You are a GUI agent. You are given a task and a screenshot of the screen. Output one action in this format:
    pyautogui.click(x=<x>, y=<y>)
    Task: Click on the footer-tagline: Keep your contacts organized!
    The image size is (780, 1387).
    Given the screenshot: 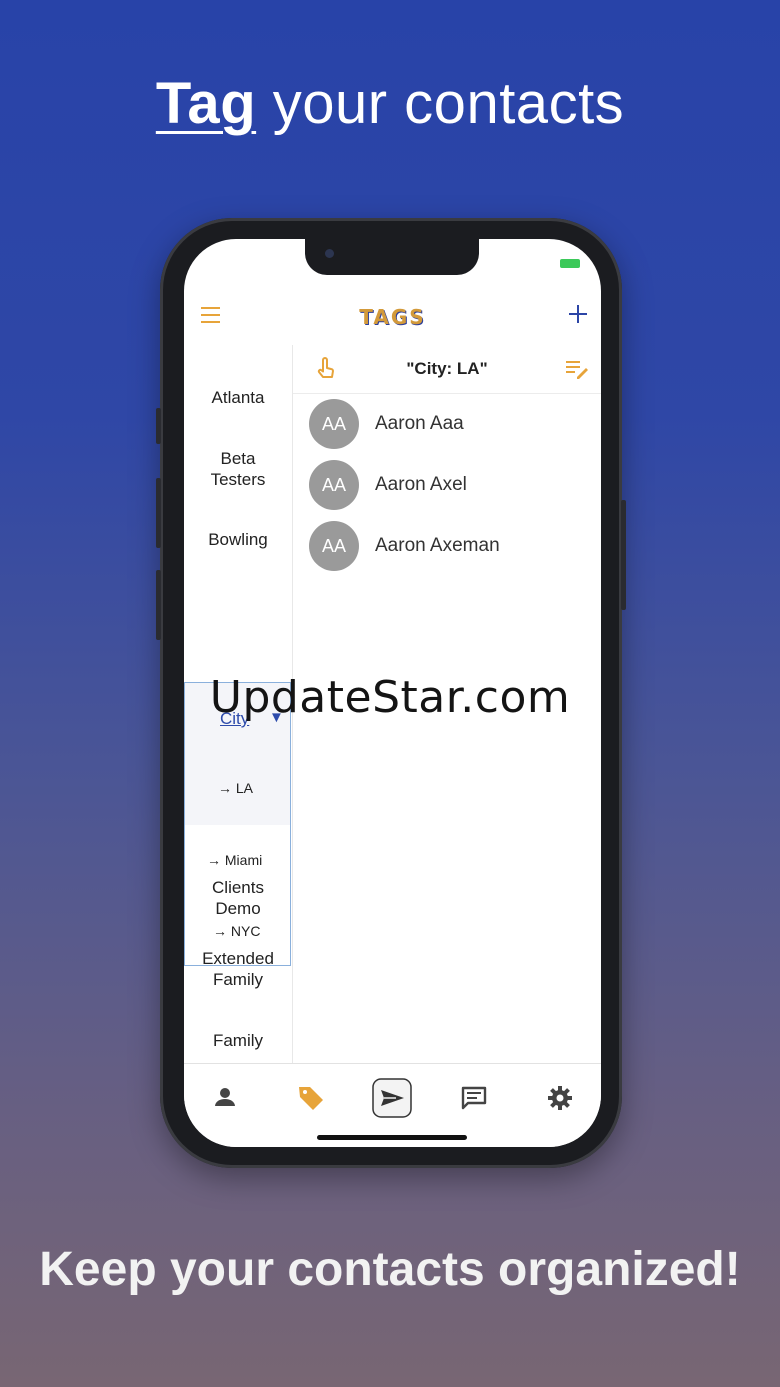 What is the action you would take?
    pyautogui.click(x=390, y=1269)
    